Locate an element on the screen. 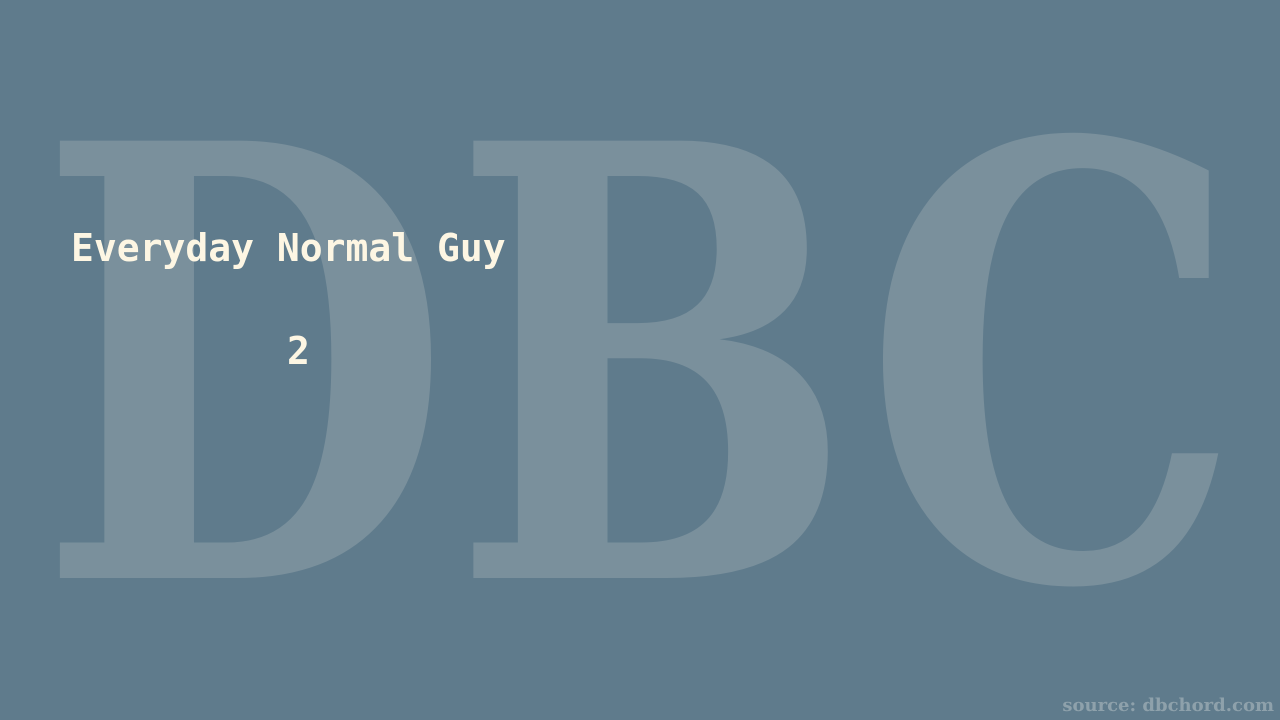 This screenshot has width=1280, height=720. slide-number: 2 is located at coordinates (298, 351).